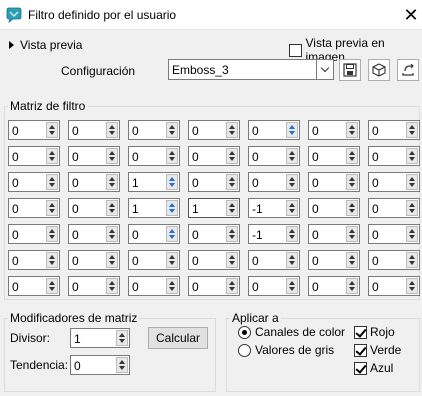 The height and width of the screenshot is (396, 422). Describe the element at coordinates (334, 208) in the screenshot. I see `matrix-cell-r3-c5: 0` at that location.